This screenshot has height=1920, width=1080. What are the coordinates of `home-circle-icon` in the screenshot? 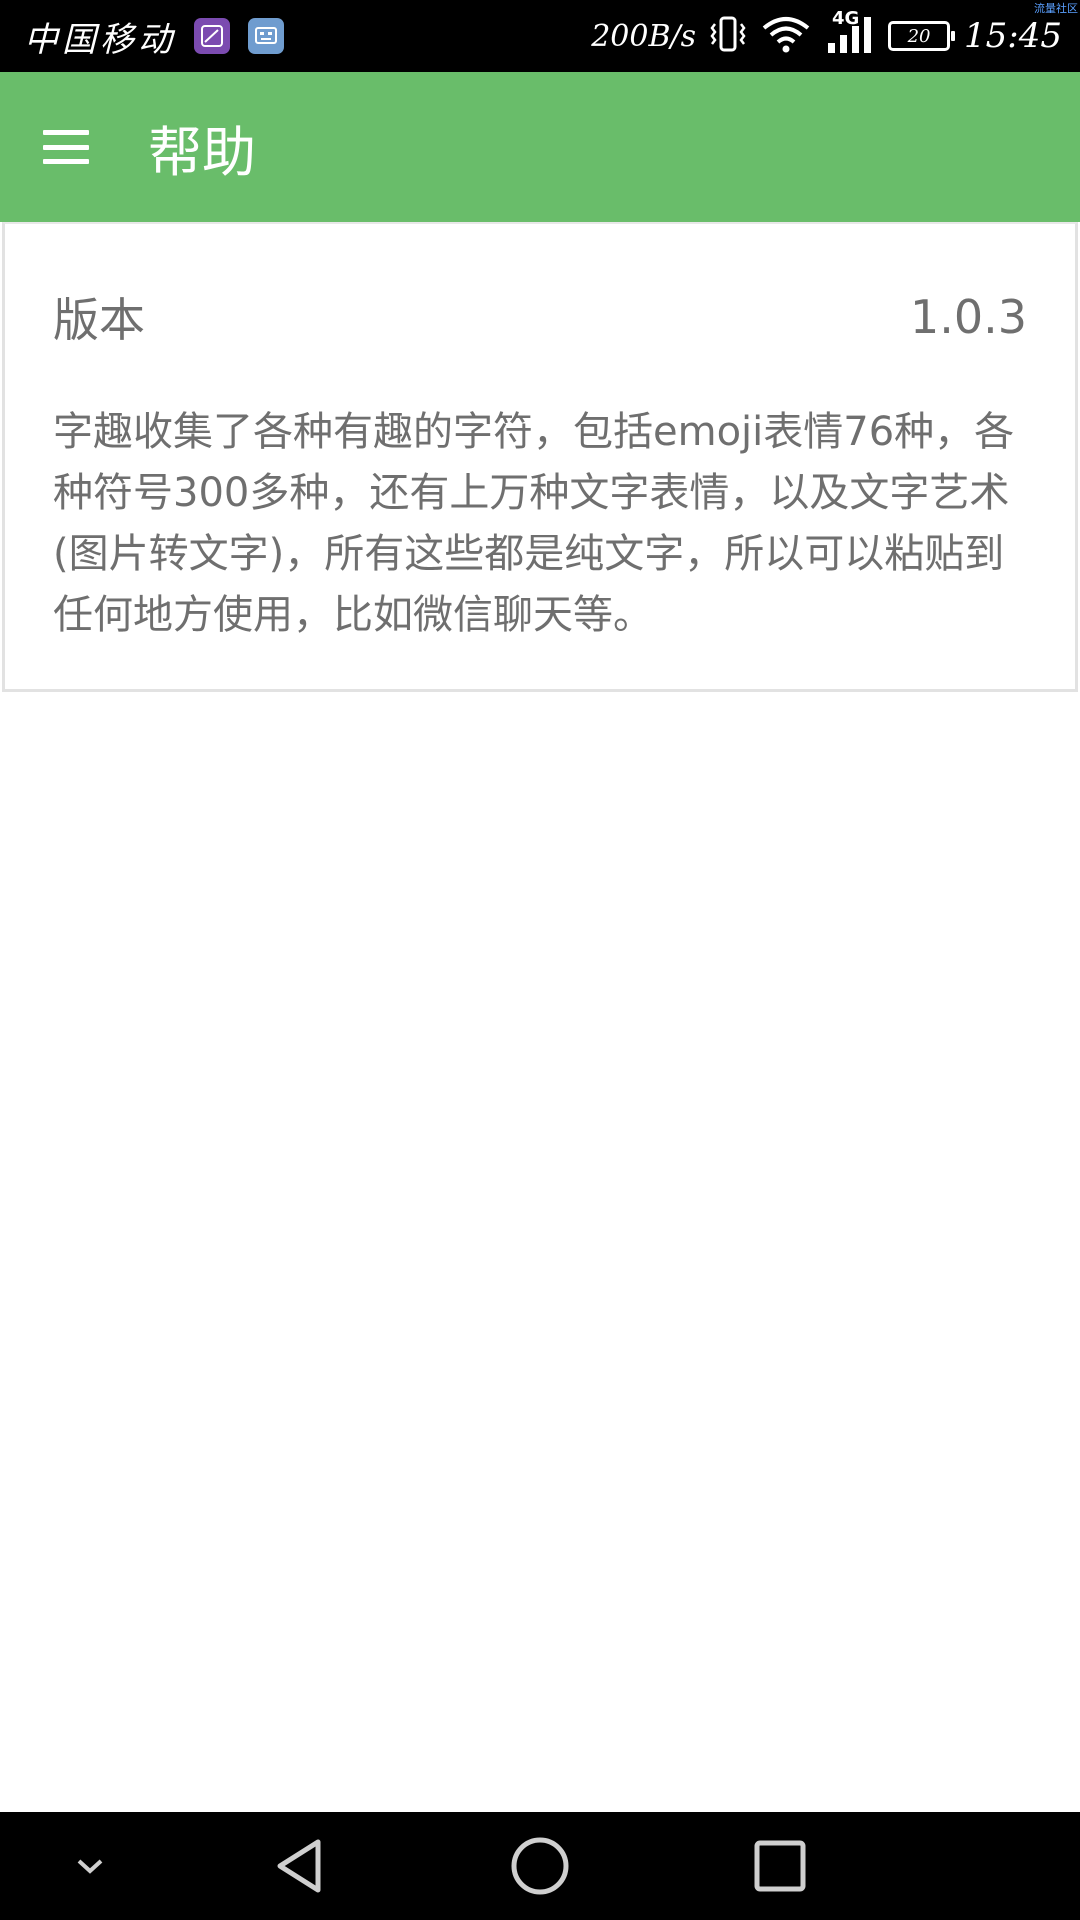 It's located at (540, 1866).